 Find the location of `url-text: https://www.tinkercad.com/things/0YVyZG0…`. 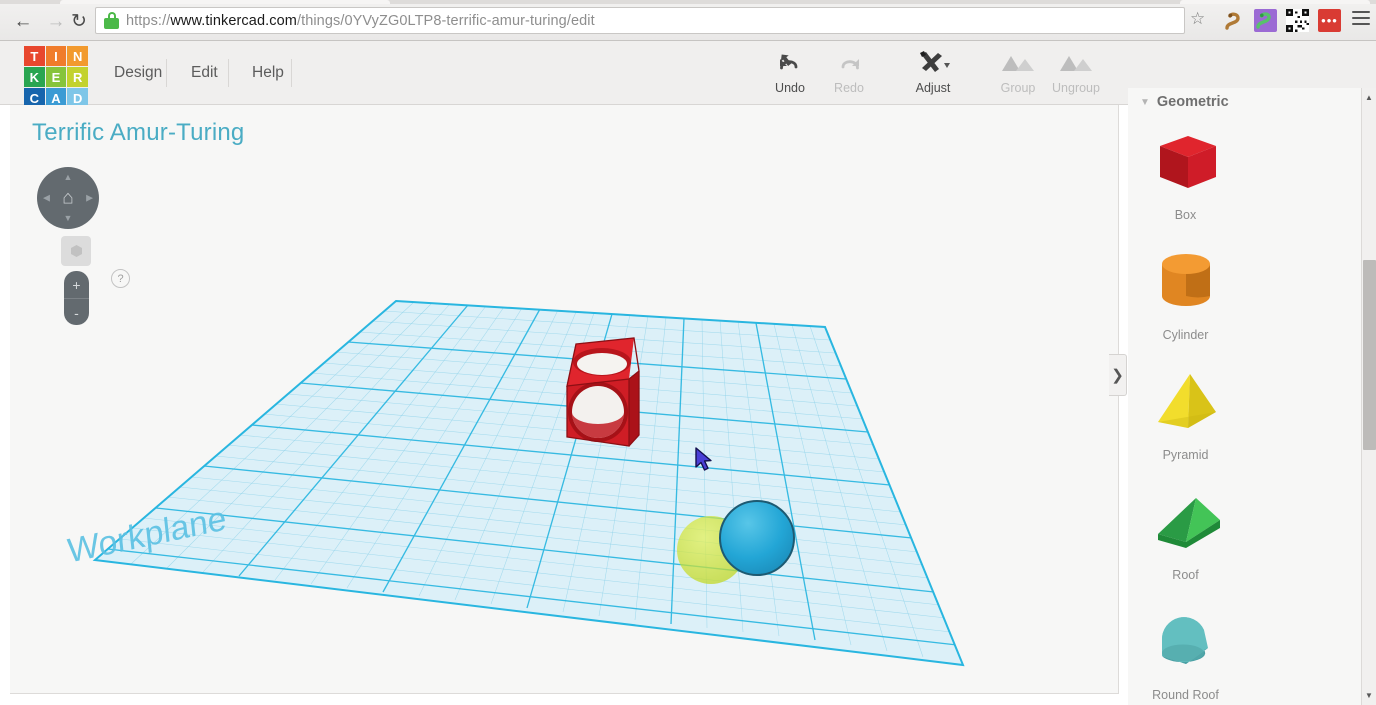

url-text: https://www.tinkercad.com/things/0YVyZG0… is located at coordinates (360, 20).